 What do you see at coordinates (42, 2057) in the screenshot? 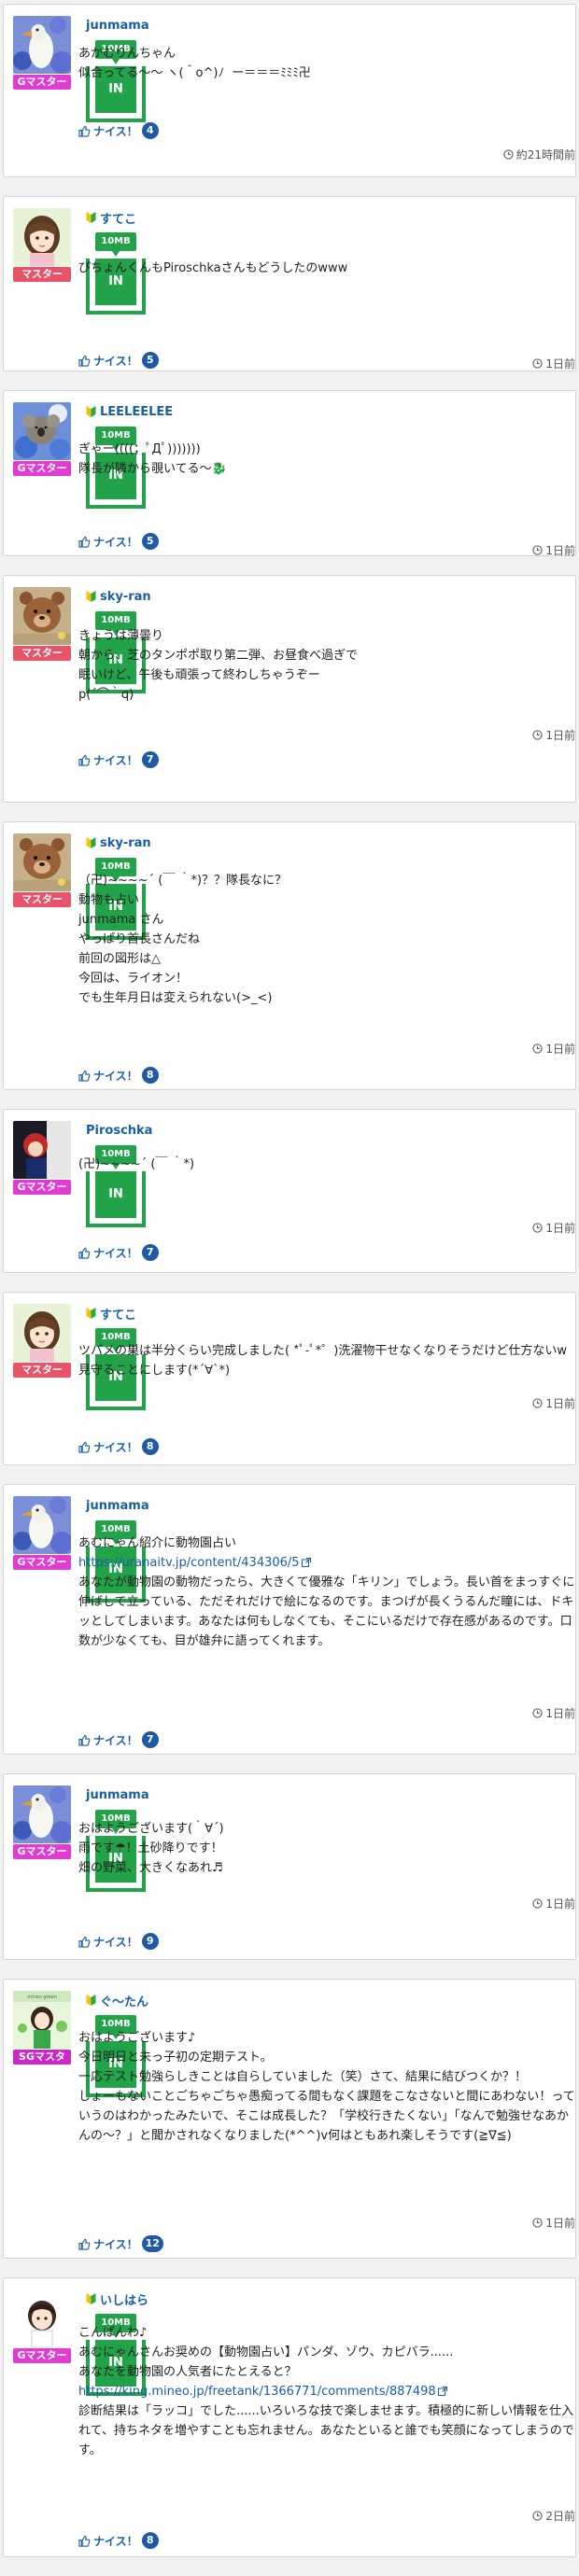
I see `rank-badge: SGマスタ` at bounding box center [42, 2057].